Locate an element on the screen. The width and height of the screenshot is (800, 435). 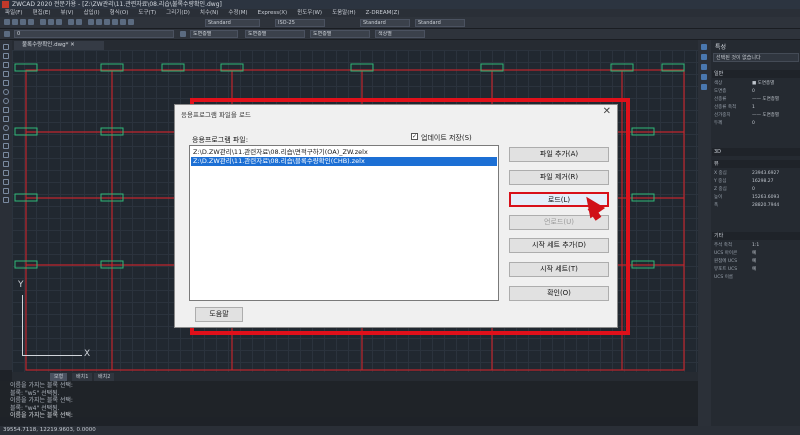
circle-icon is located at coordinates (6, 101).